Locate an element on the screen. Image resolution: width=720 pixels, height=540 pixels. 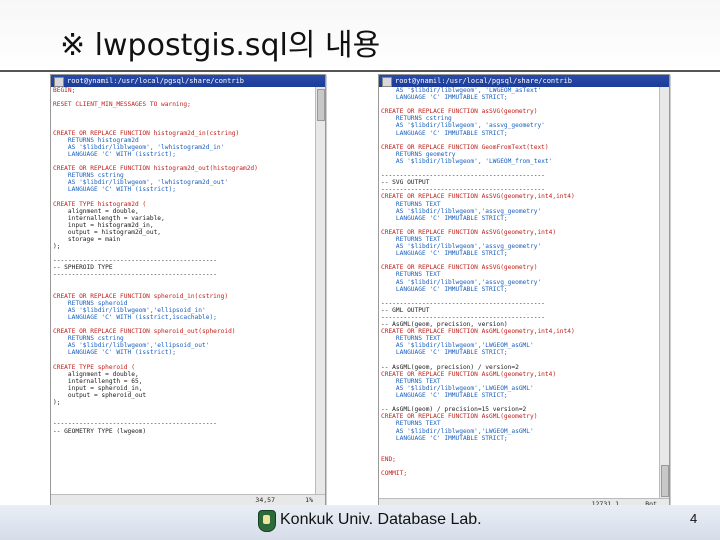
left-terminal-status: 34,57 1% is located at coordinates (188, 499).